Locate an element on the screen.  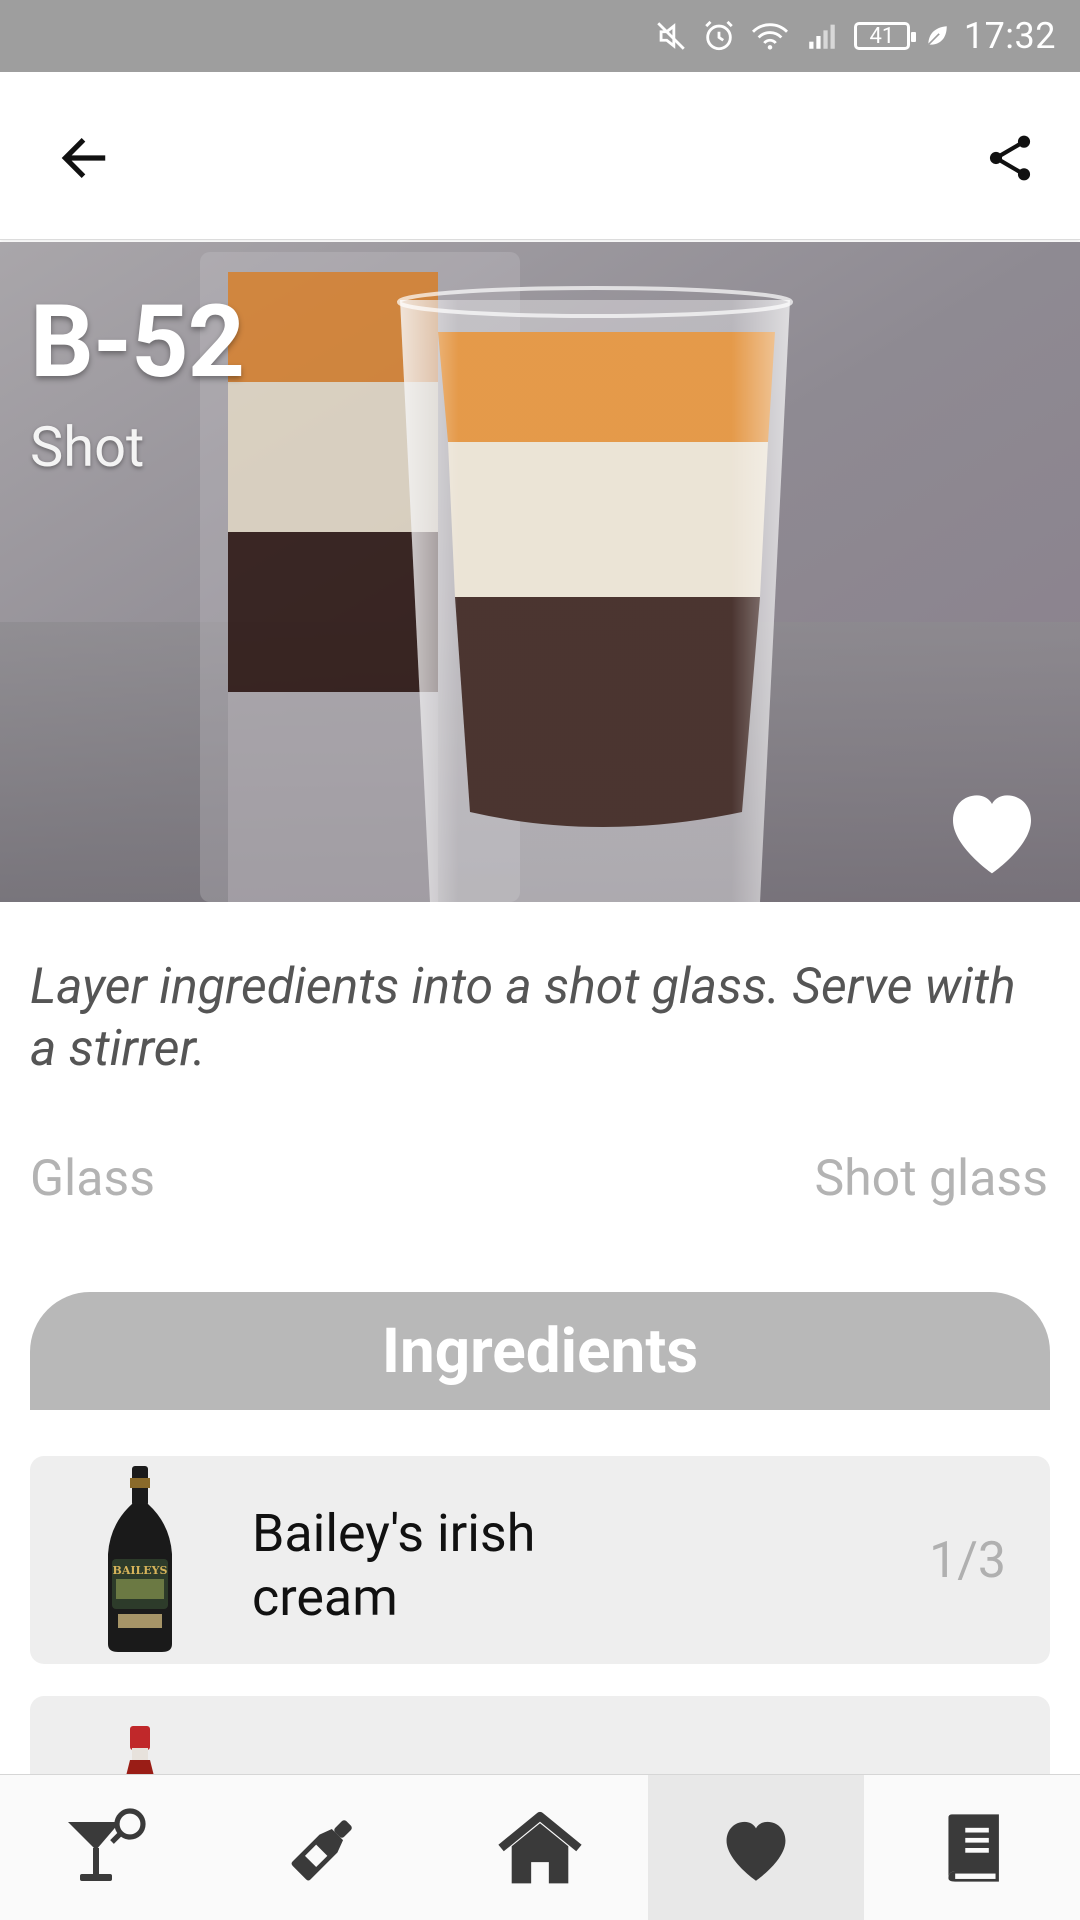
nav-favorites is located at coordinates (756, 1847).